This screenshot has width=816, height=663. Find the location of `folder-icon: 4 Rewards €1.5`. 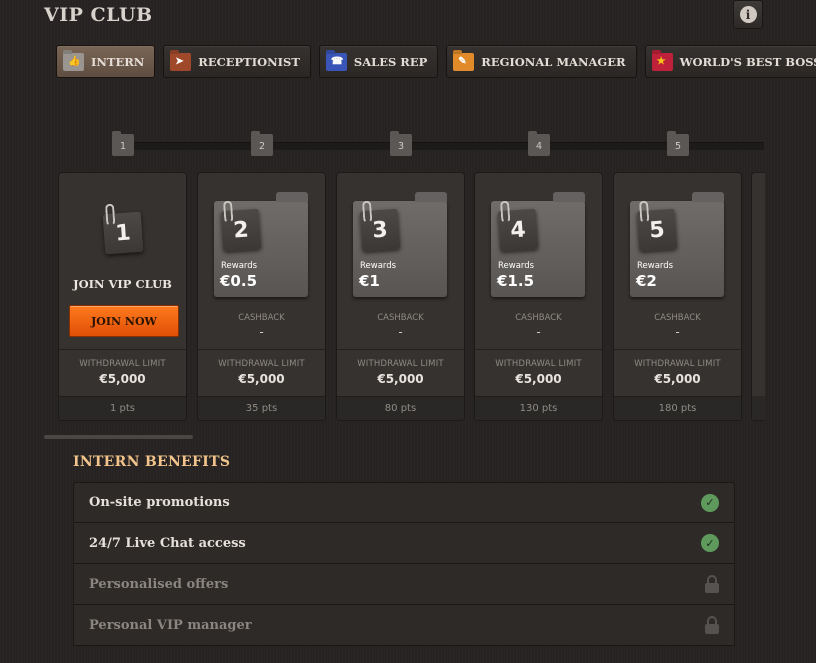

folder-icon: 4 Rewards €1.5 is located at coordinates (538, 244).